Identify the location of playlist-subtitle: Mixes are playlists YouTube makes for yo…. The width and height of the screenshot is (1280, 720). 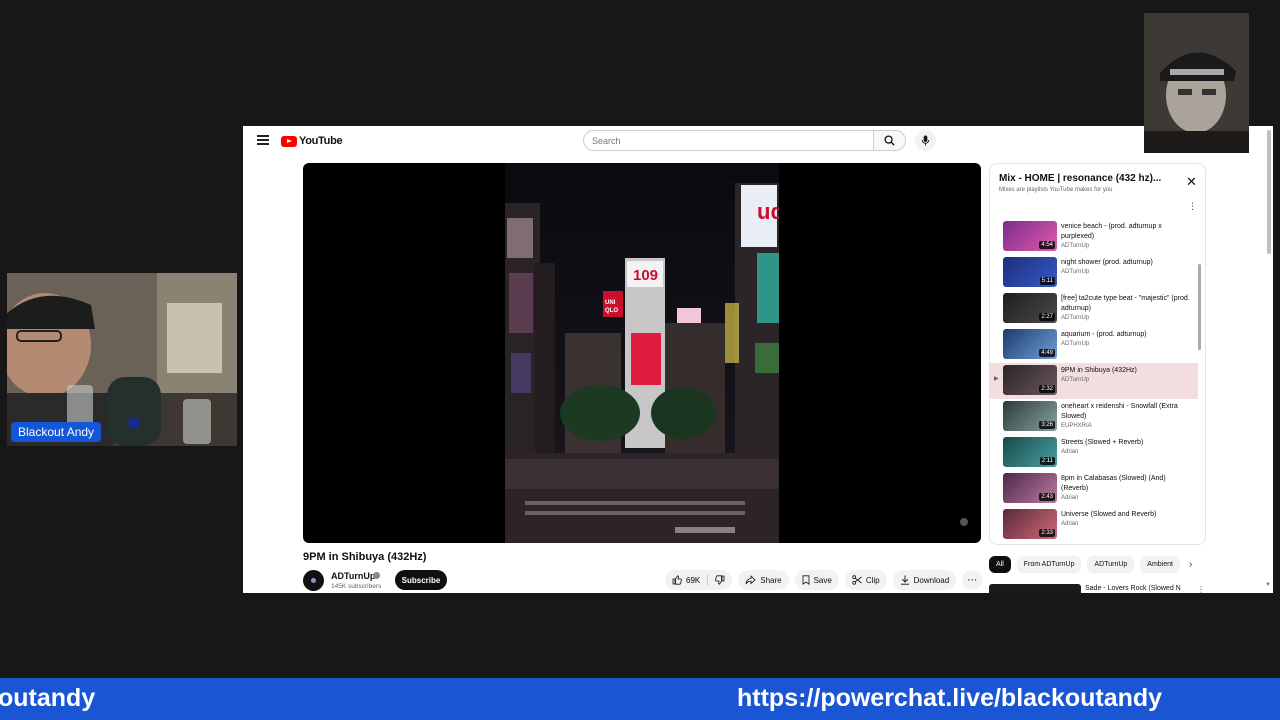
(1056, 190).